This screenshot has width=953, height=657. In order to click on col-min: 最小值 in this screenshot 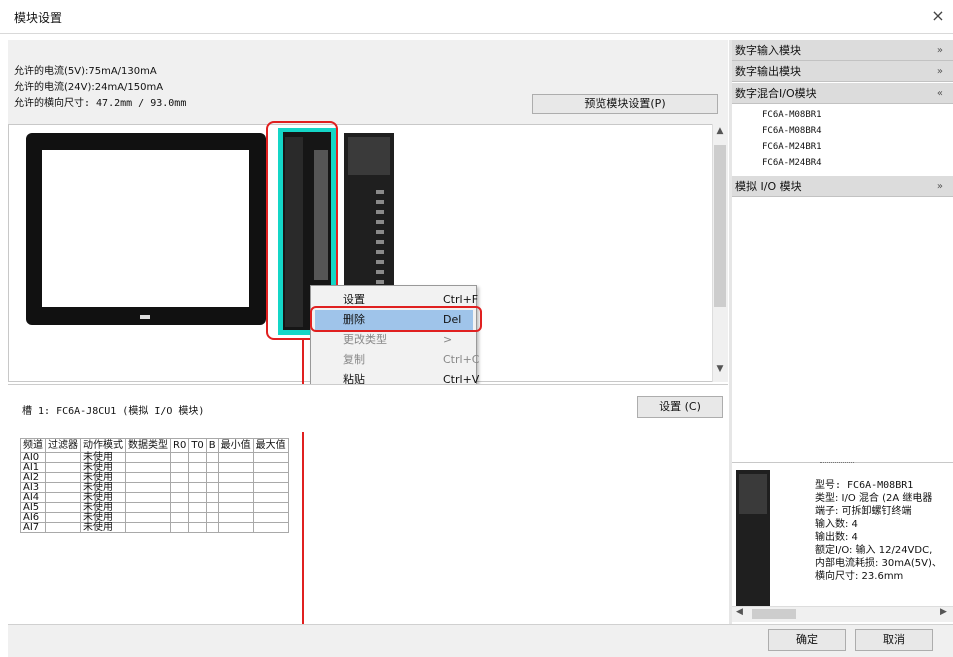, I will do `click(235, 445)`.